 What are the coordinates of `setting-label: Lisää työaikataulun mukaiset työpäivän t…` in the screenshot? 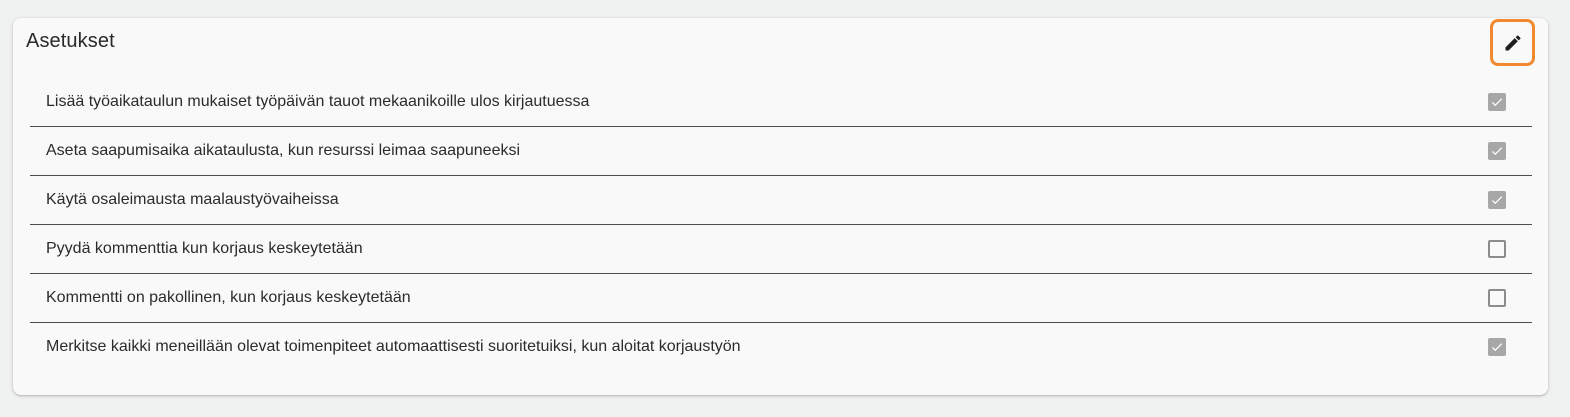 It's located at (318, 101).